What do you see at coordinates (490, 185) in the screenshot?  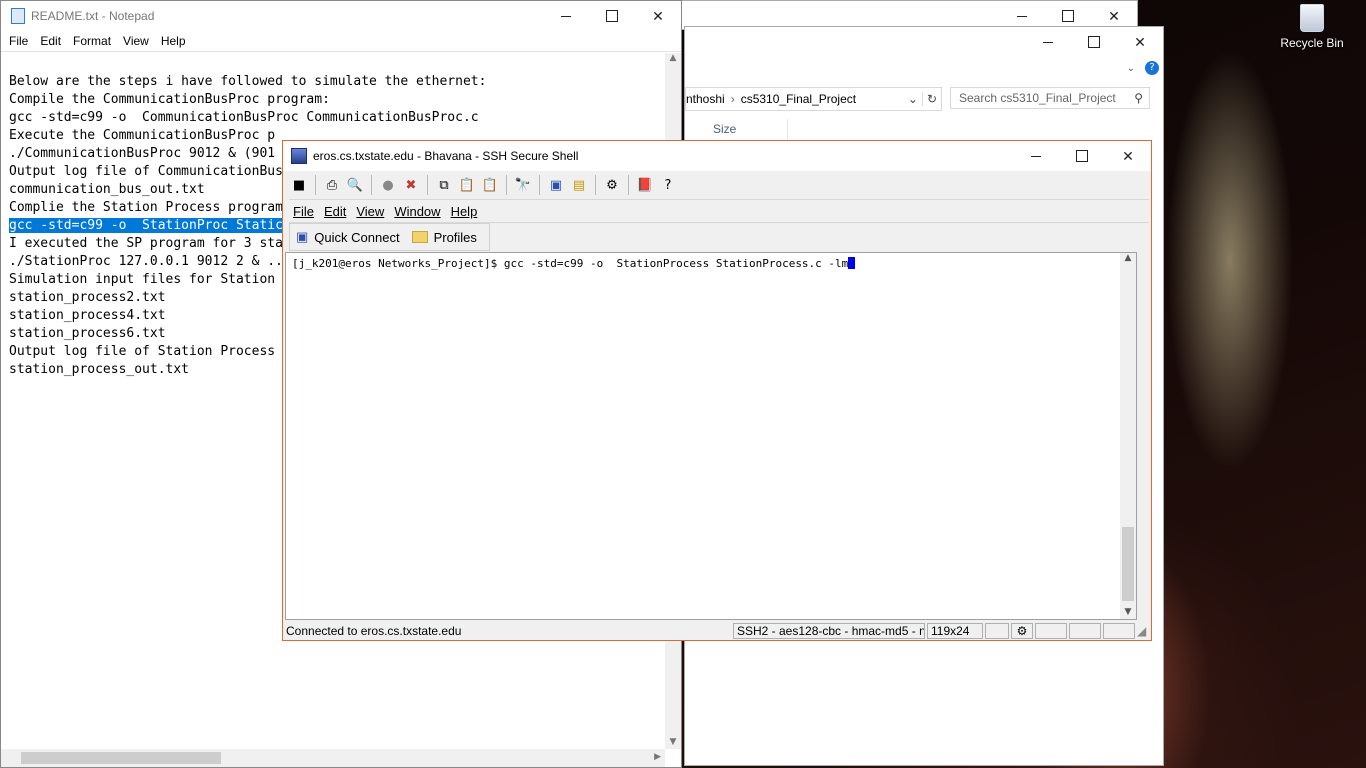 I see `paste-disabled-icon: 📋` at bounding box center [490, 185].